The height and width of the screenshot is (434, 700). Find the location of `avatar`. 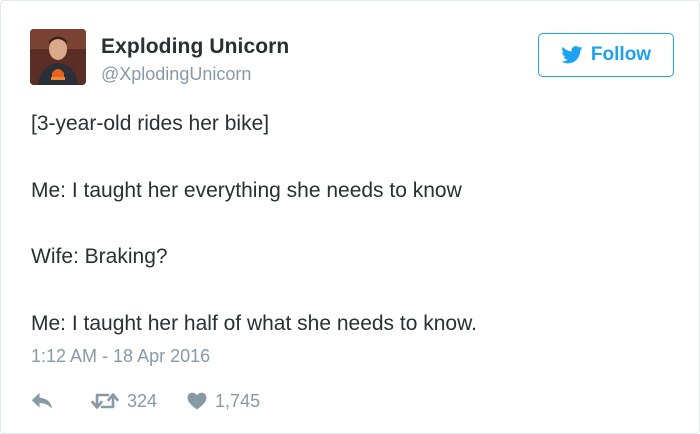

avatar is located at coordinates (58, 57).